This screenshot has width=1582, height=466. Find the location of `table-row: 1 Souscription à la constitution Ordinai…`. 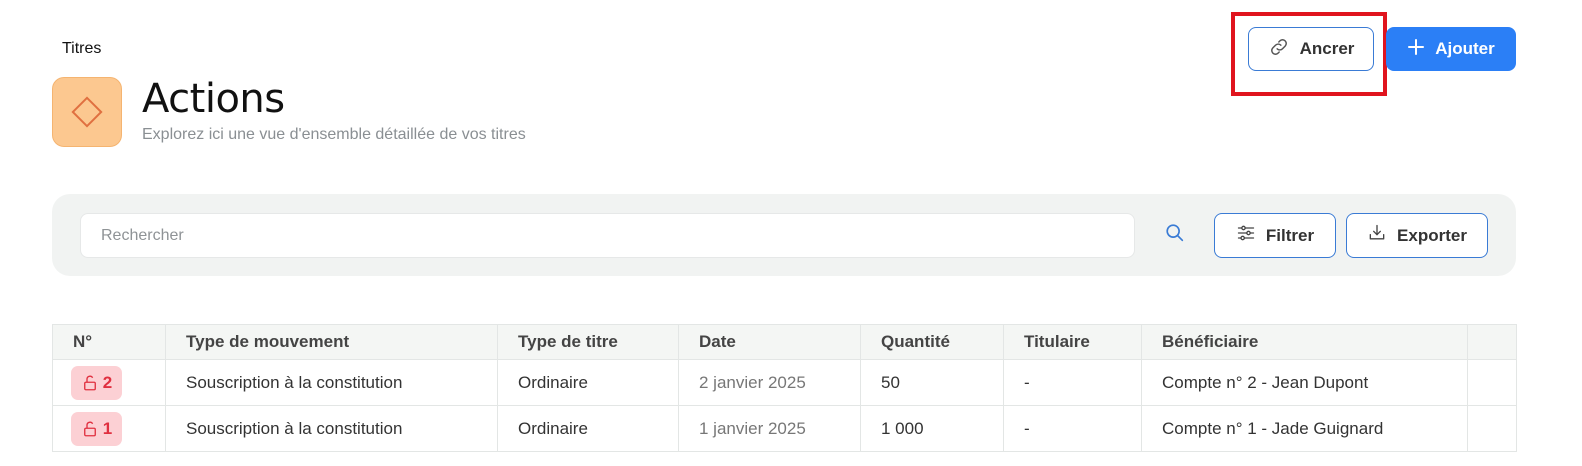

table-row: 1 Souscription à la constitution Ordinai… is located at coordinates (784, 428).